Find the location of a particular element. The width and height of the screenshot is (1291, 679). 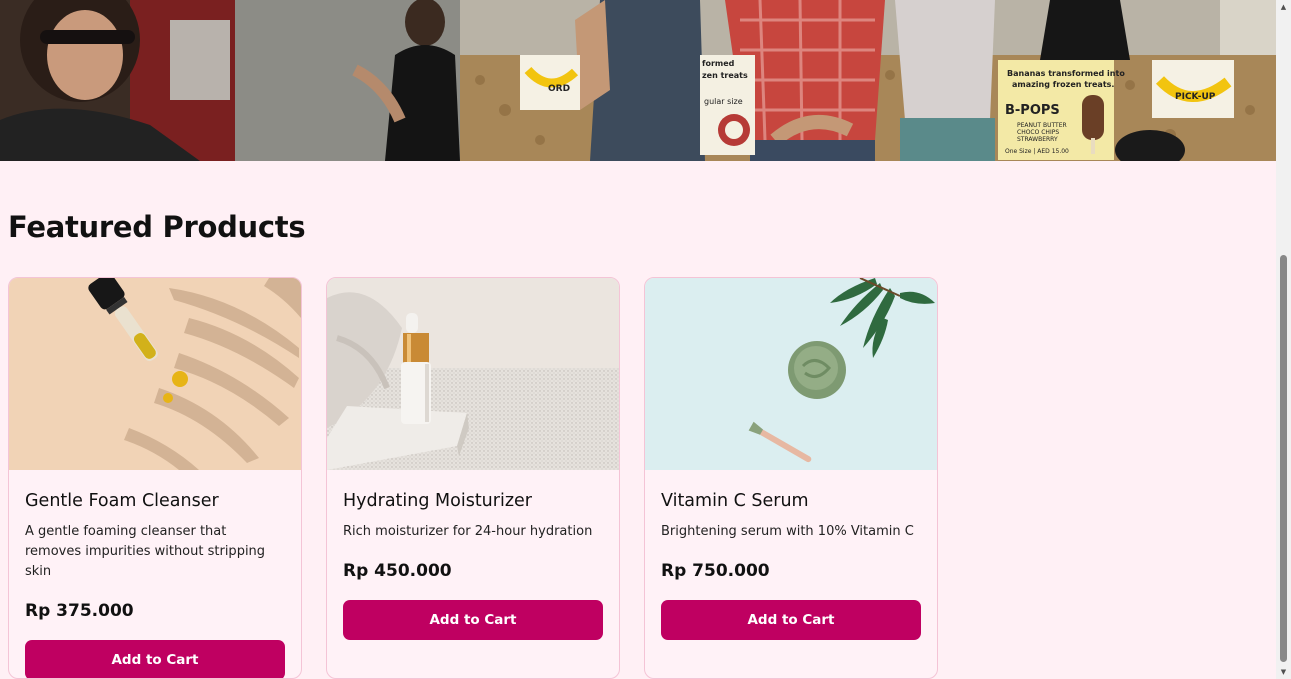

svg-text: PEANUT BUTTER is located at coordinates (1042, 125).